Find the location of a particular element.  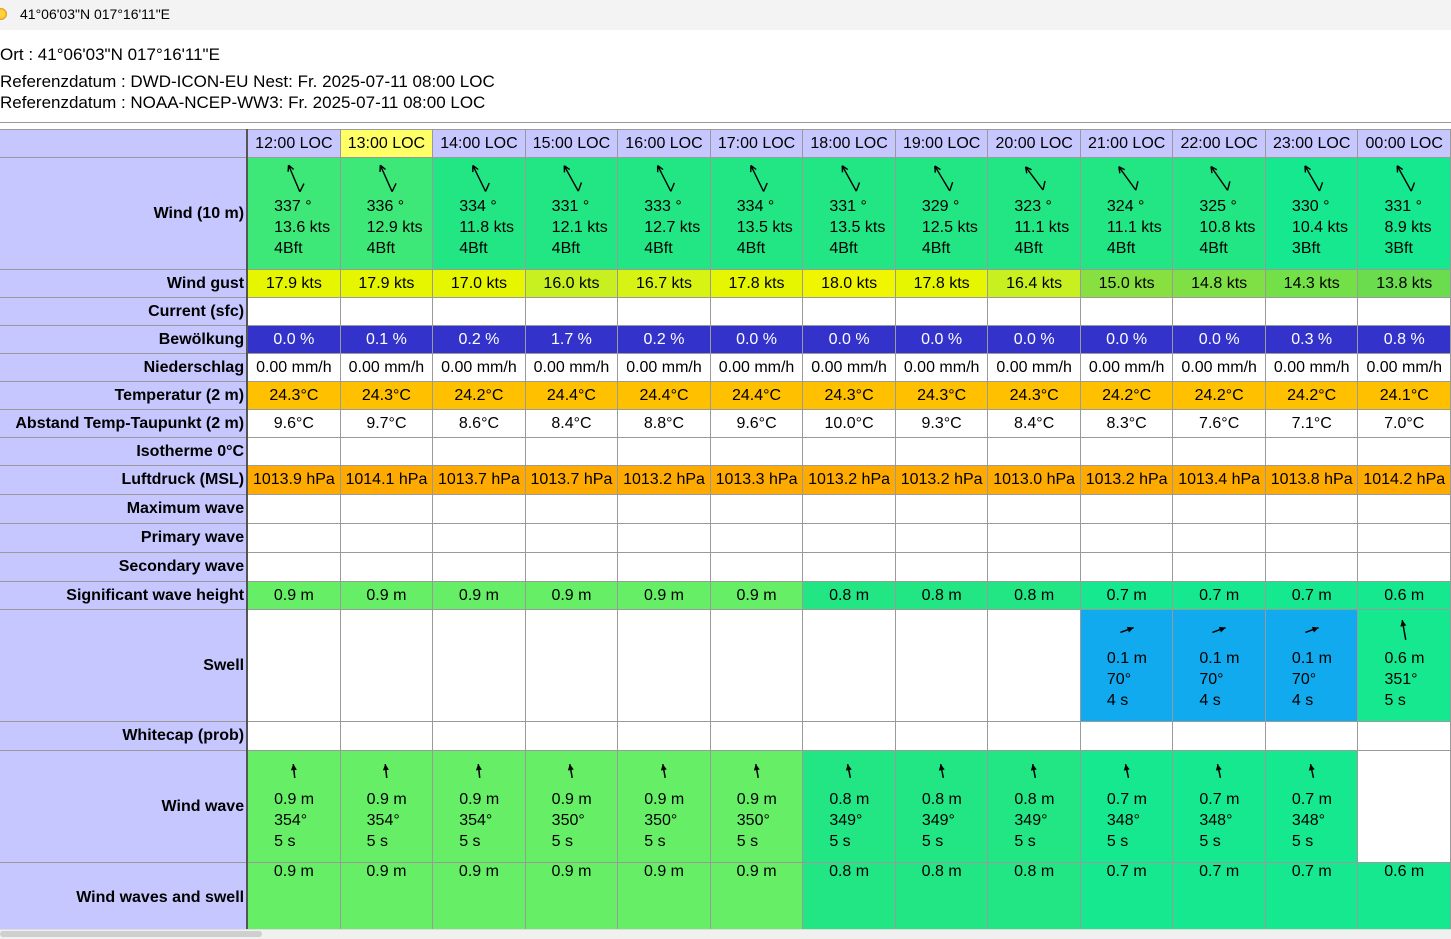

windwave-cell: 0.7 m 348° 5 s is located at coordinates (1219, 806).